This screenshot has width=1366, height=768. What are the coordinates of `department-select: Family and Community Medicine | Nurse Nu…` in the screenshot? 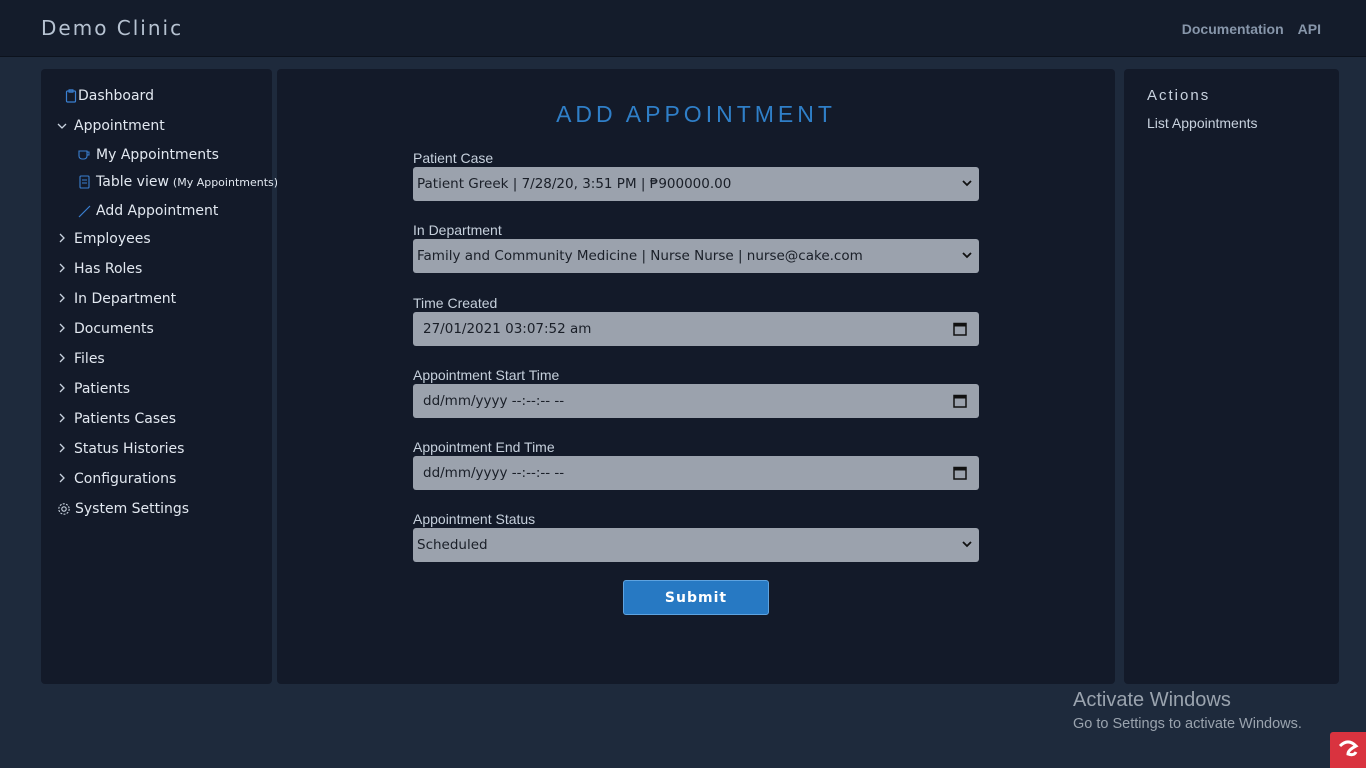 It's located at (696, 256).